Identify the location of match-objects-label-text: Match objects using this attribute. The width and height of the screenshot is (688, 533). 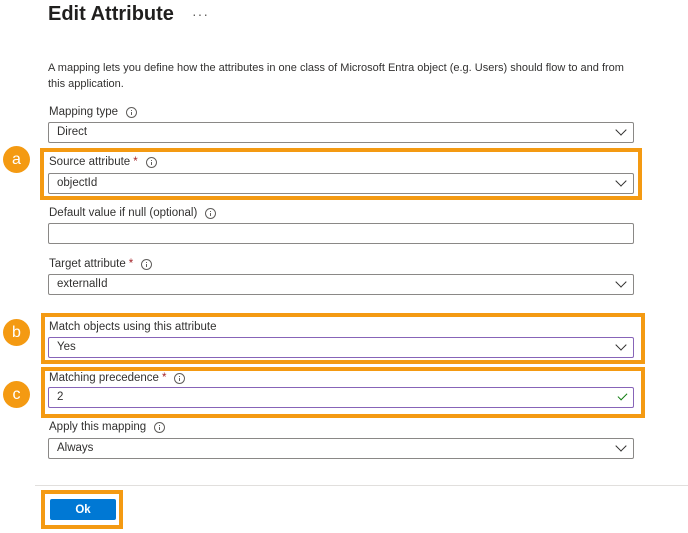
(133, 327).